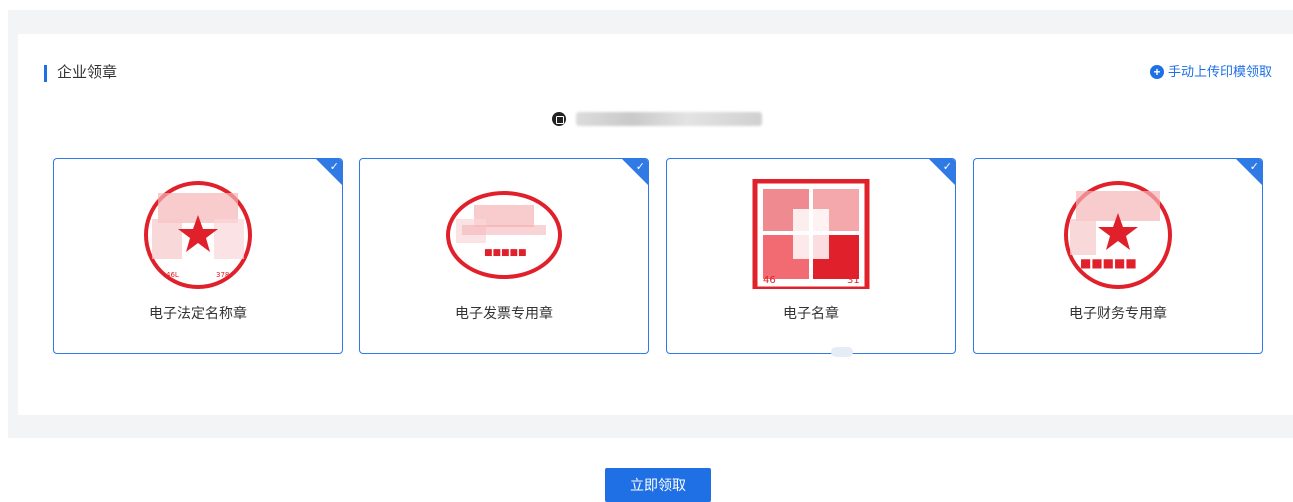 The height and width of the screenshot is (502, 1293). I want to click on manual-upload-label: 手动上传印模领取, so click(1219, 71).